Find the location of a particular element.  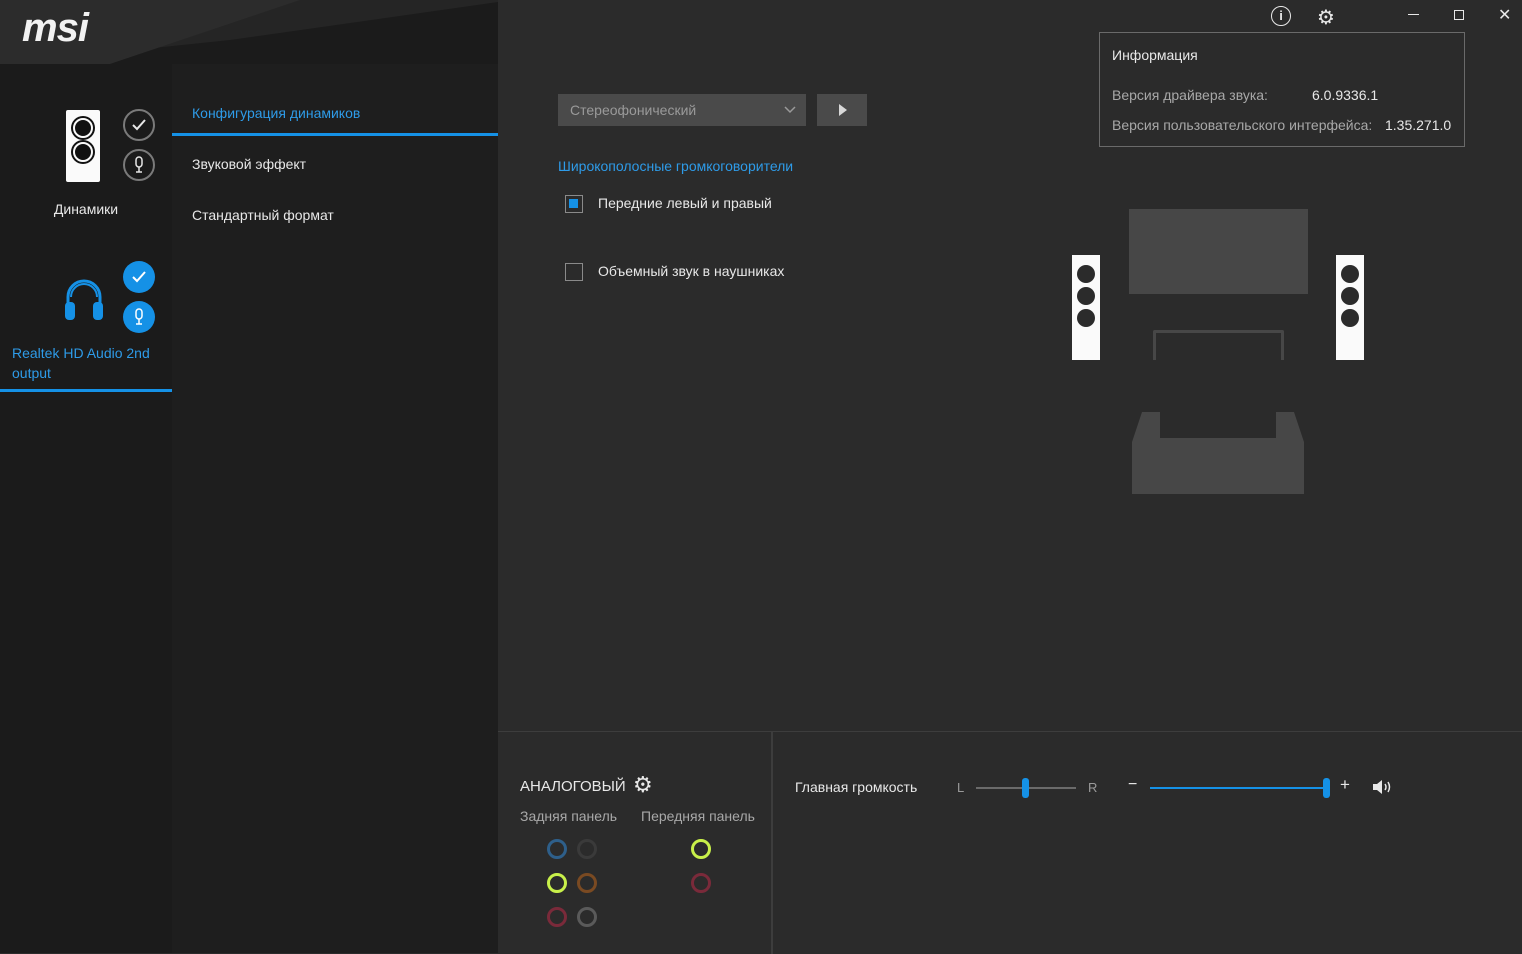

speaker-config-dropdown: Стереофонический is located at coordinates (682, 110).